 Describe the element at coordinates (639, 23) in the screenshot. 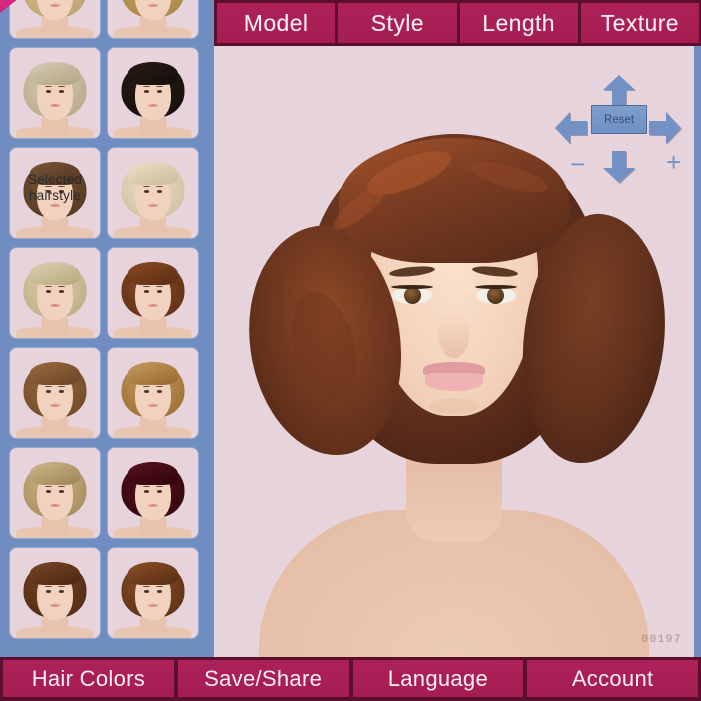

I see `tab-texture: Texture` at that location.